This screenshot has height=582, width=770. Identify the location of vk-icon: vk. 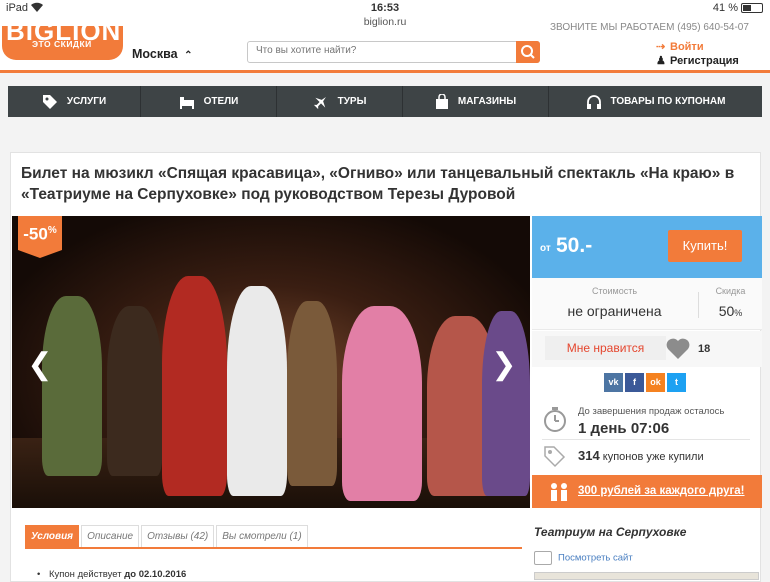
(613, 382).